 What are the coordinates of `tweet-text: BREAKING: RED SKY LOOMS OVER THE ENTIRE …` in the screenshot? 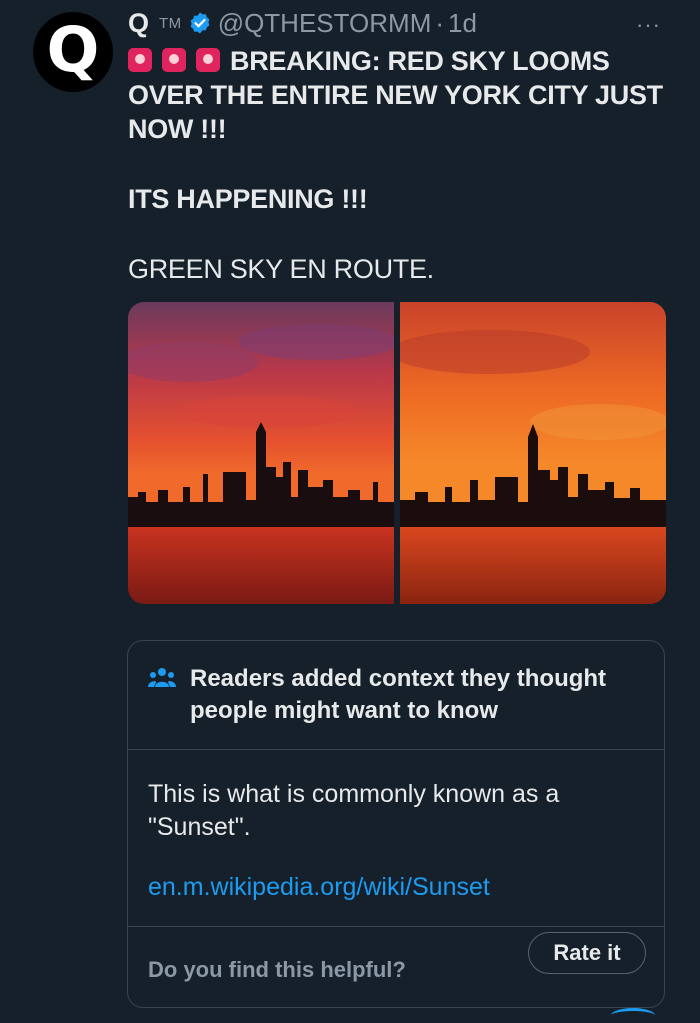 It's located at (398, 95).